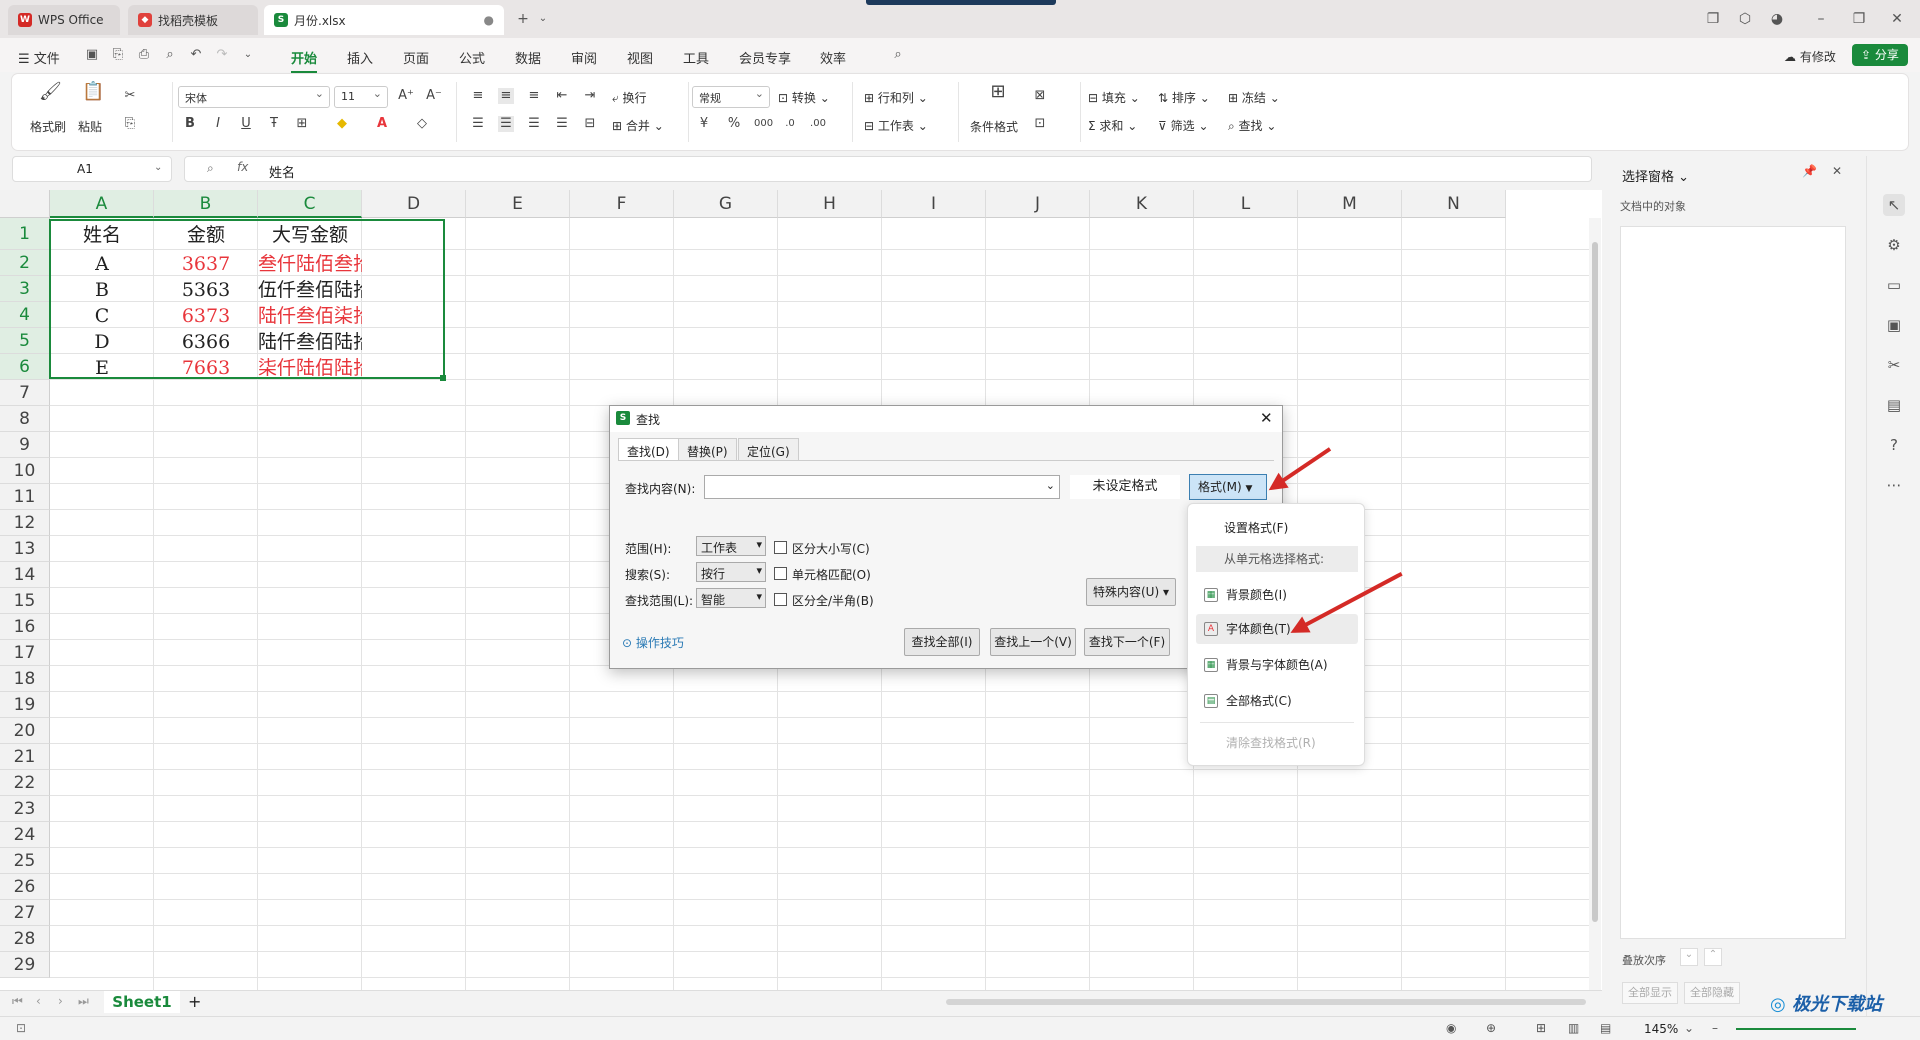 The width and height of the screenshot is (1920, 1040). Describe the element at coordinates (170, 55) in the screenshot. I see `print-preview-icon: ⌕` at that location.